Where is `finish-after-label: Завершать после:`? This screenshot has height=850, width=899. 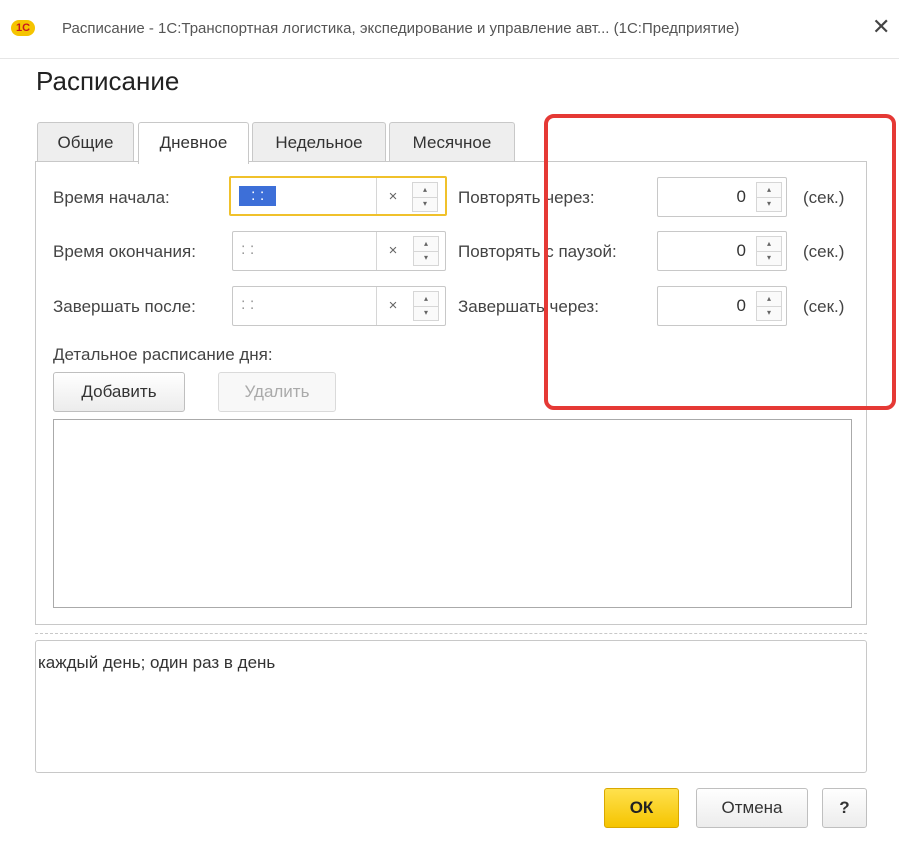
finish-after-label: Завершать после: is located at coordinates (124, 306).